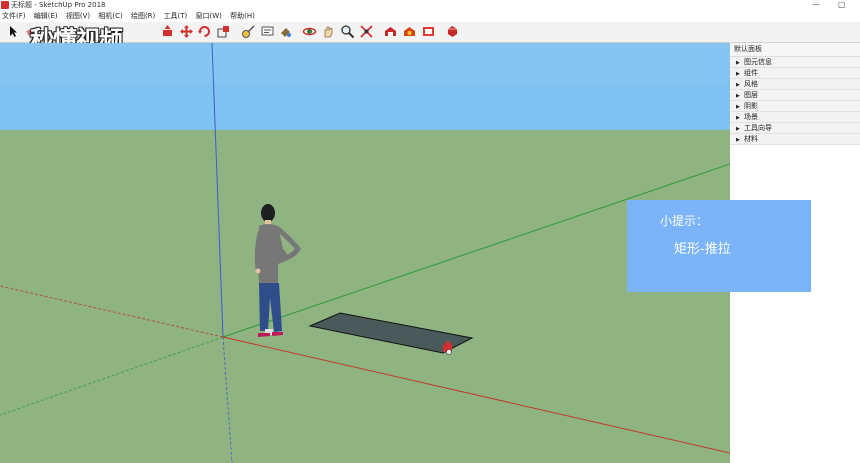 The image size is (860, 463). Describe the element at coordinates (795, 50) in the screenshot. I see `tray-title: 默认面板` at that location.